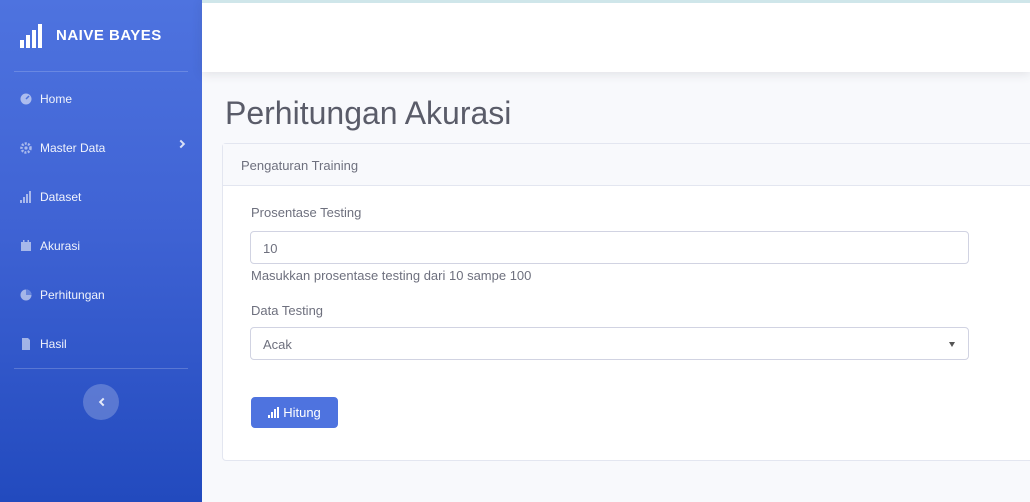 Image resolution: width=1030 pixels, height=502 pixels. Describe the element at coordinates (101, 343) in the screenshot. I see `sidebar-item-hasil: Hasil` at that location.